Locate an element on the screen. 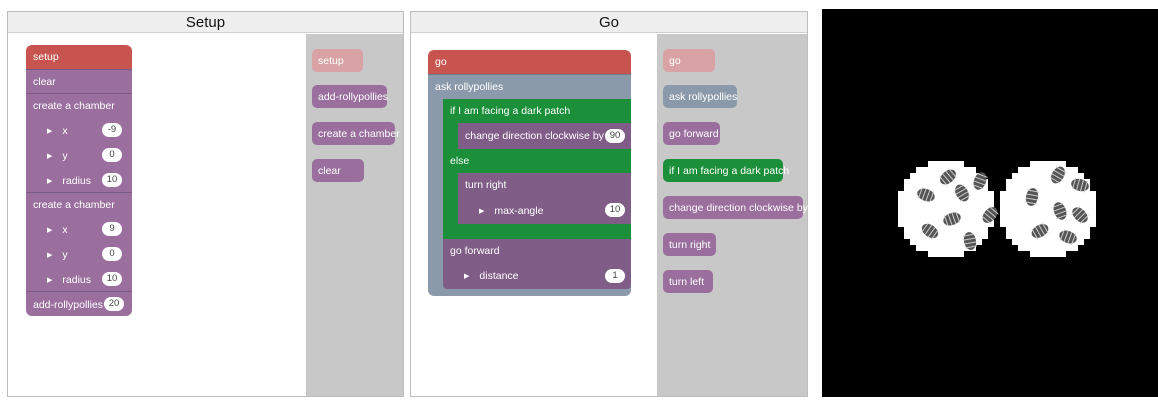 The height and width of the screenshot is (402, 1158). distance-row: ▶ distance 1 is located at coordinates (537, 276).